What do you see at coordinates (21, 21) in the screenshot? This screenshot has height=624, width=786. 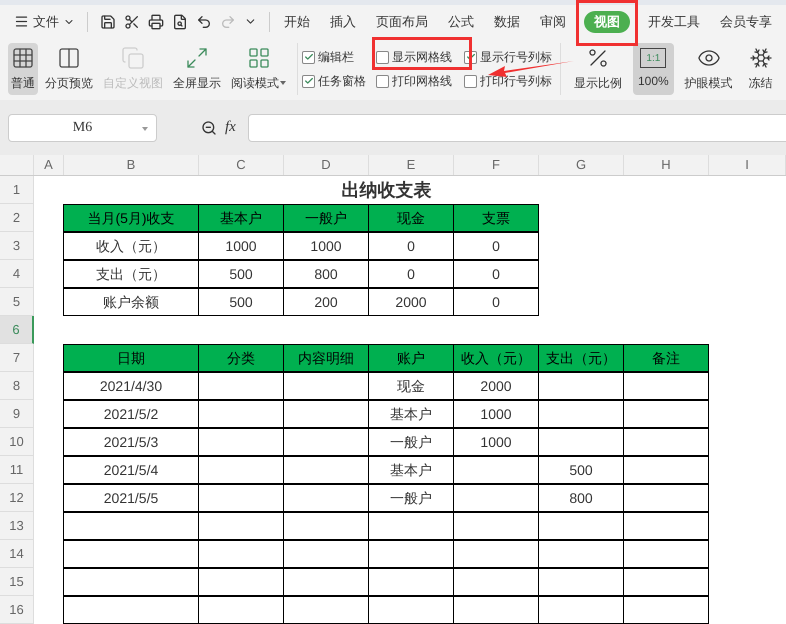 I see `menu-icon` at bounding box center [21, 21].